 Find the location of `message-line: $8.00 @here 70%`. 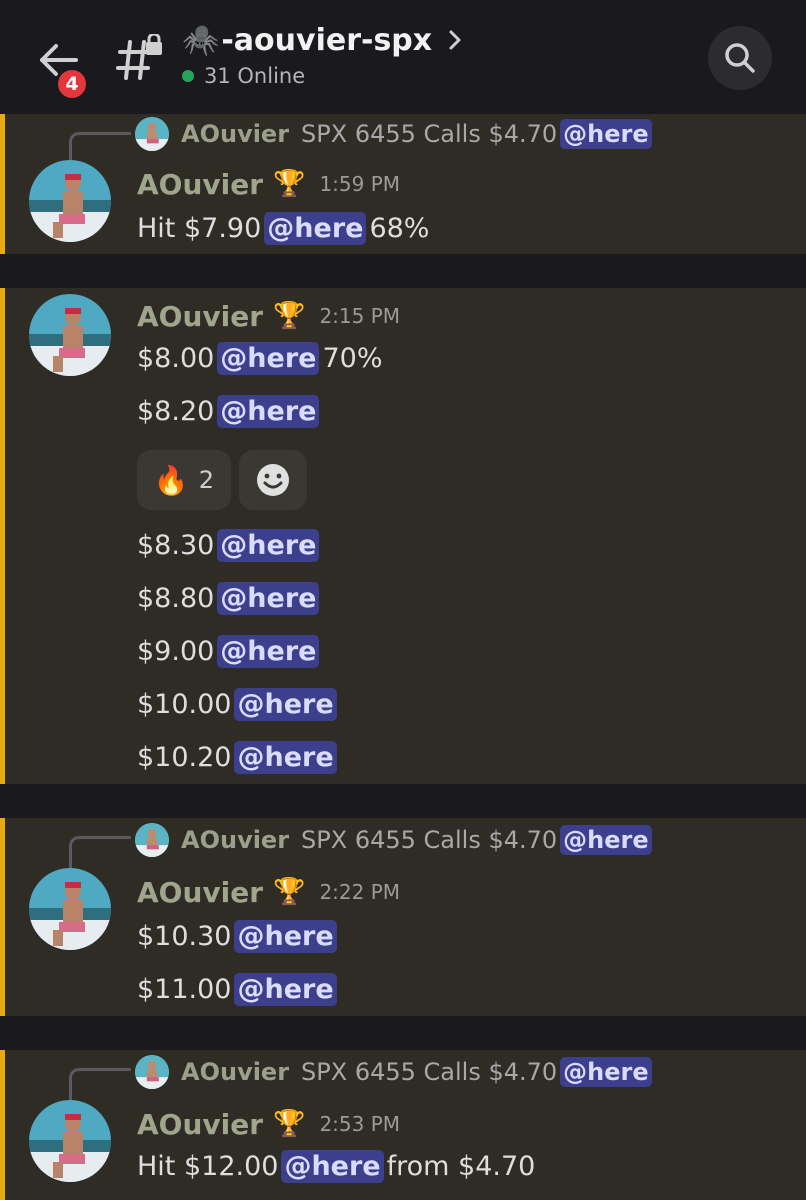

message-line: $8.00 @here 70% is located at coordinates (259, 358).